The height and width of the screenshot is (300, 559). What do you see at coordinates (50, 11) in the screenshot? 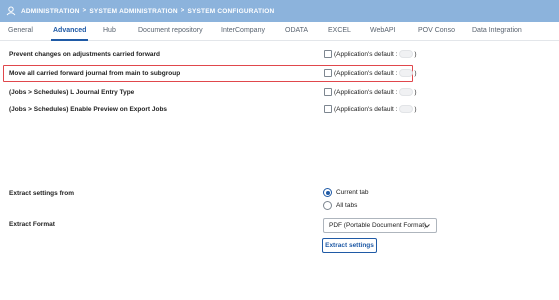
I see `breadcrumb-item-administration: ADMINISTRATION` at bounding box center [50, 11].